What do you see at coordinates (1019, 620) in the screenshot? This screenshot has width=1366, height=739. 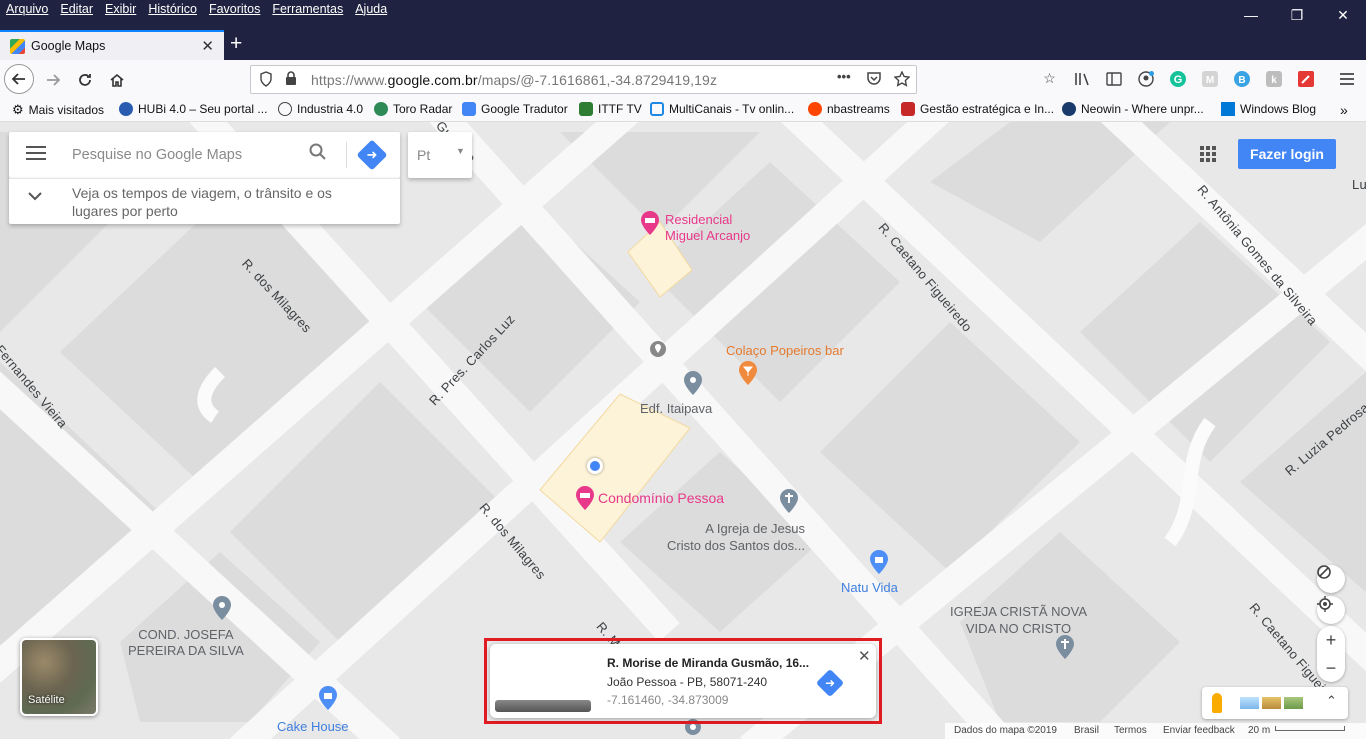 I see `poi-label: IGREJA CRISTÃ NOVA VIDA NO CRISTO` at bounding box center [1019, 620].